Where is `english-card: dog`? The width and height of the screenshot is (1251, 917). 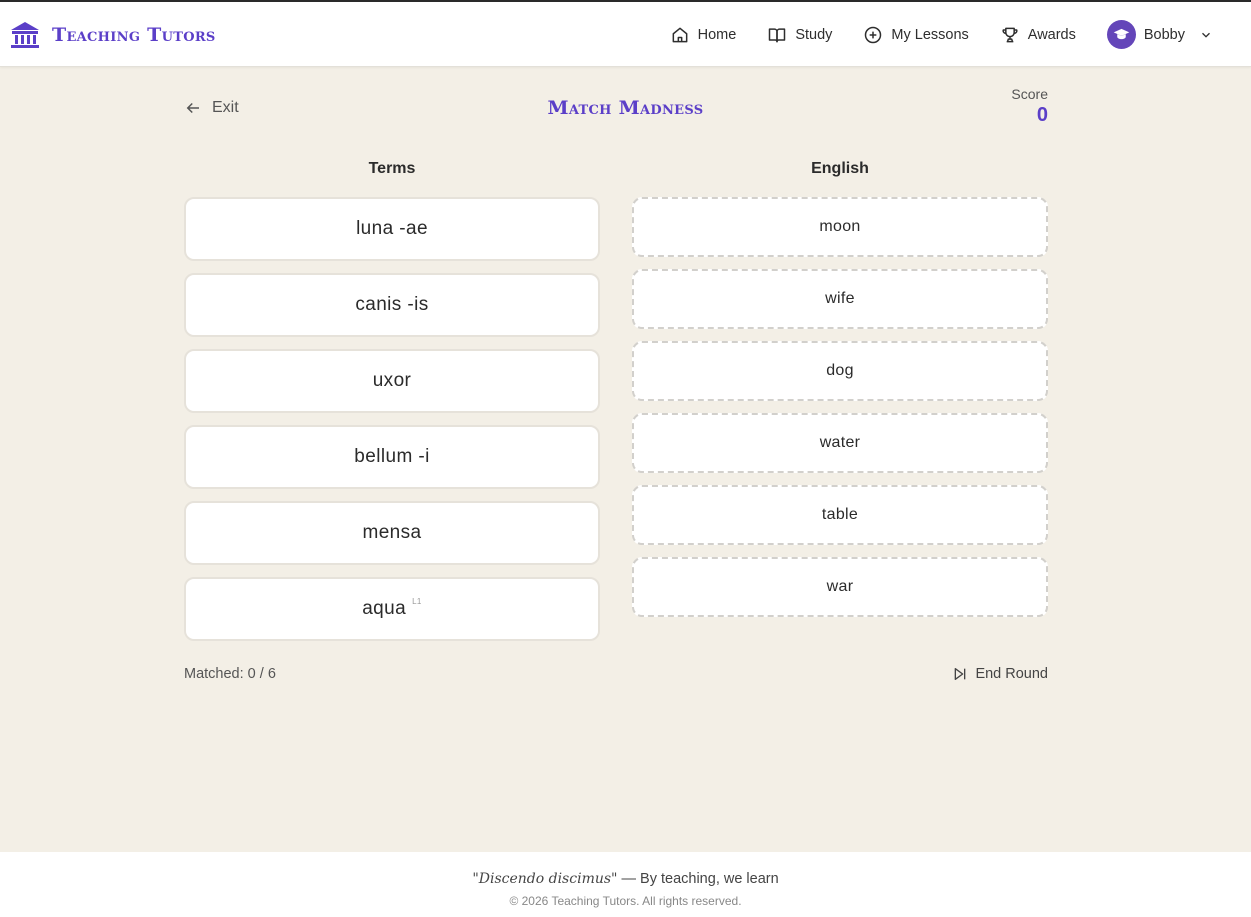 english-card: dog is located at coordinates (840, 371).